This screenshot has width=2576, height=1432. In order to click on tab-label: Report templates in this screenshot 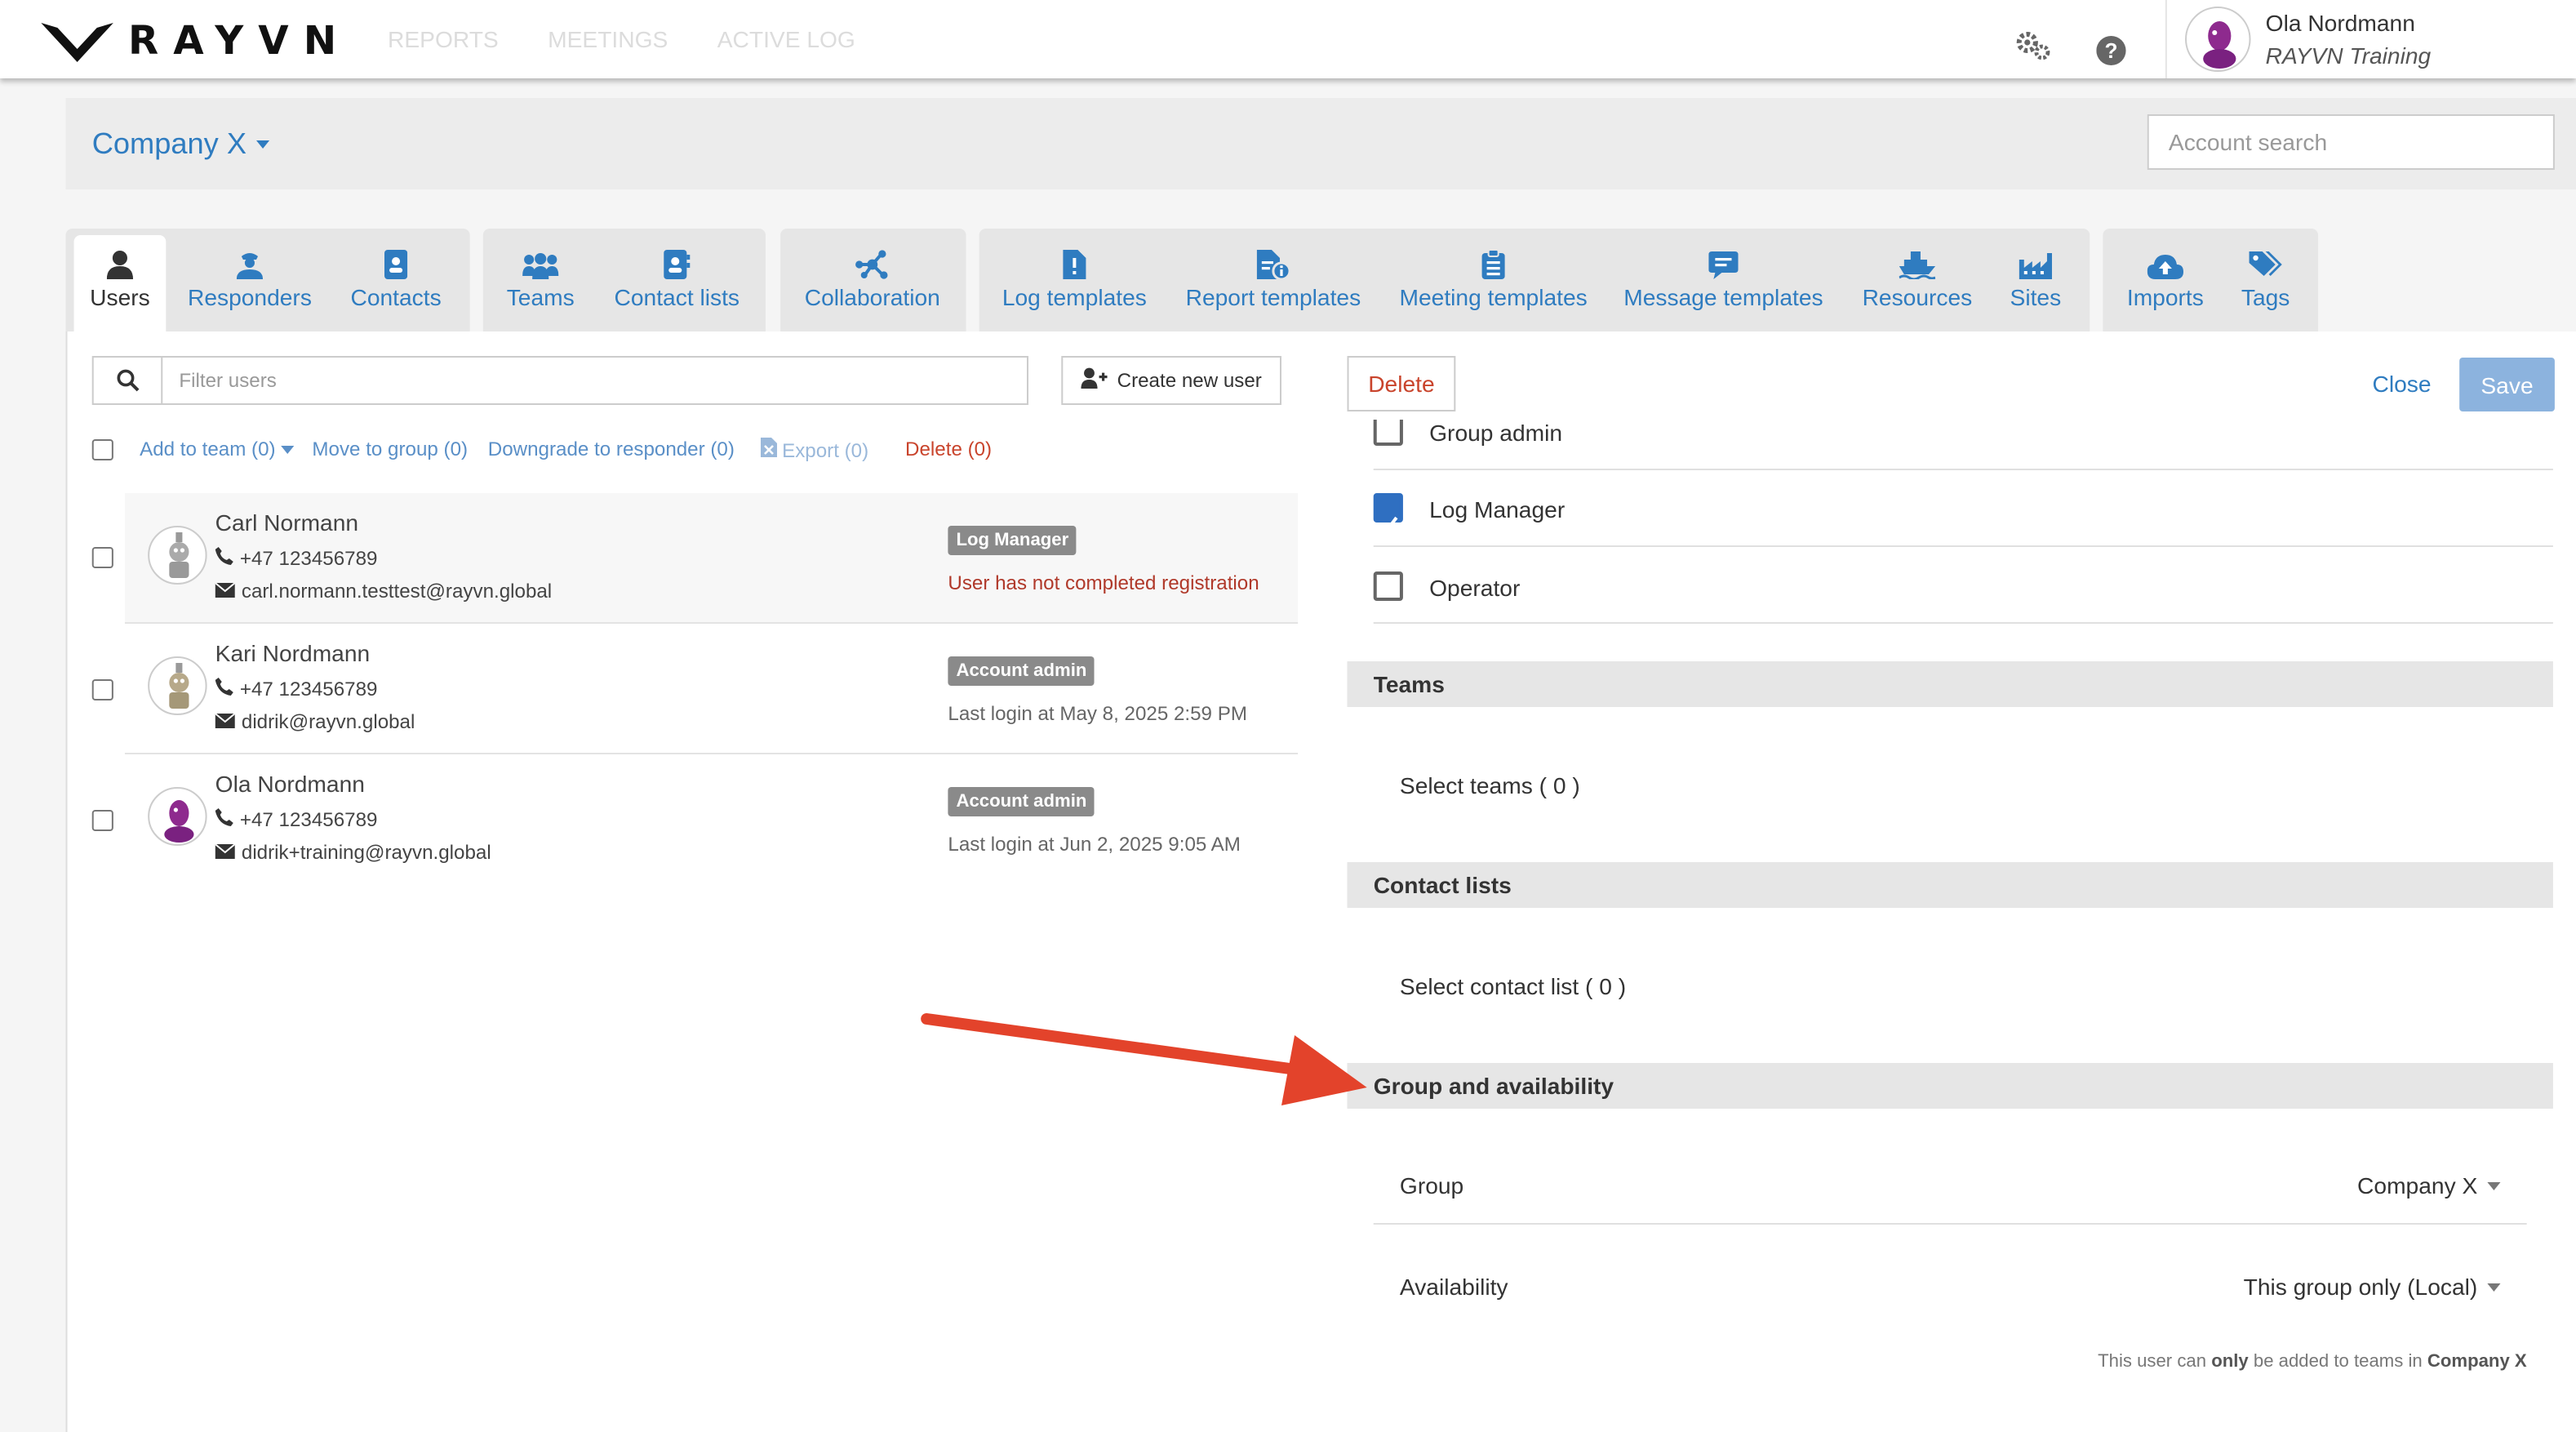, I will do `click(1273, 297)`.